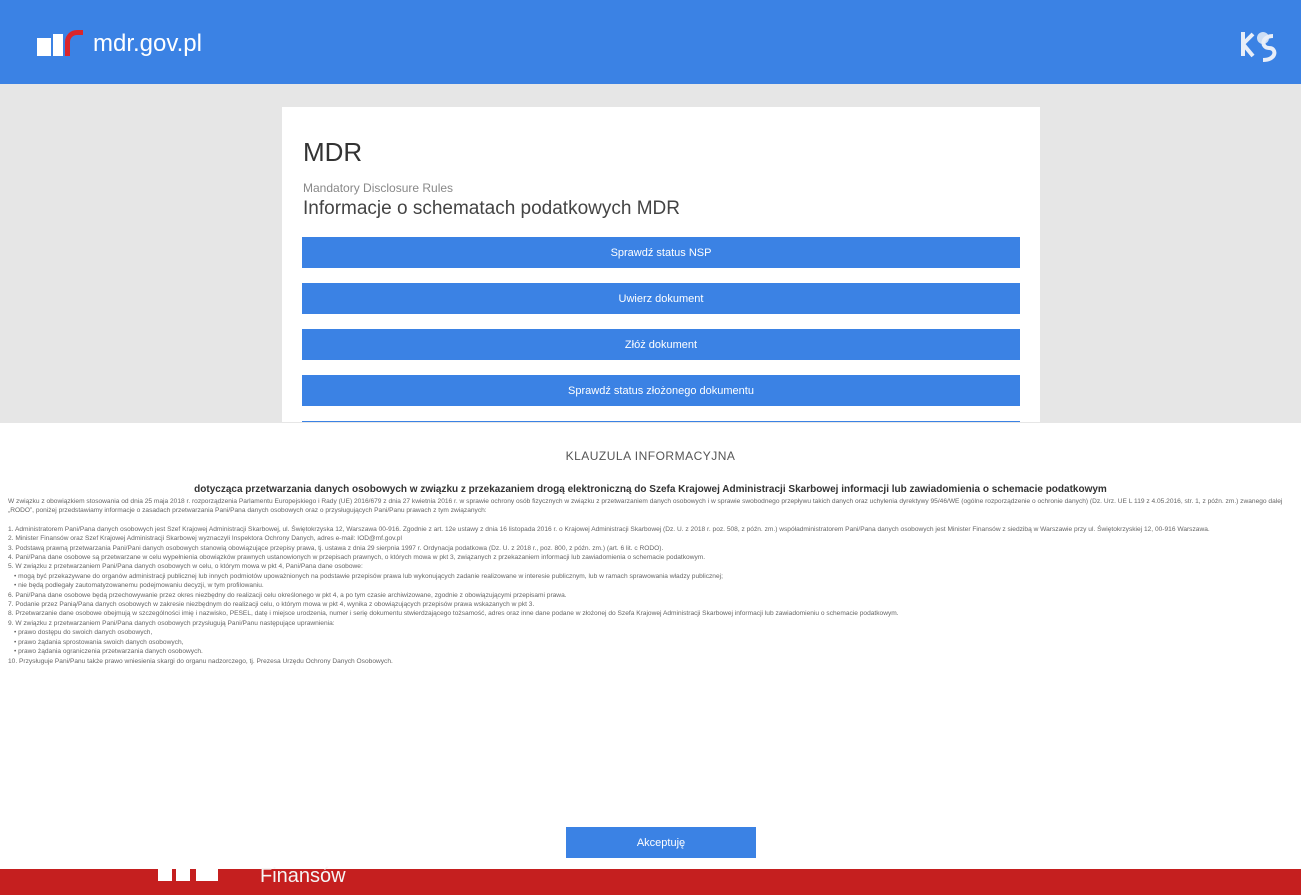 The height and width of the screenshot is (895, 1301). What do you see at coordinates (661, 390) in the screenshot?
I see `check-submitted-document-status-button: Sprawdź status złożonego dokumentu` at bounding box center [661, 390].